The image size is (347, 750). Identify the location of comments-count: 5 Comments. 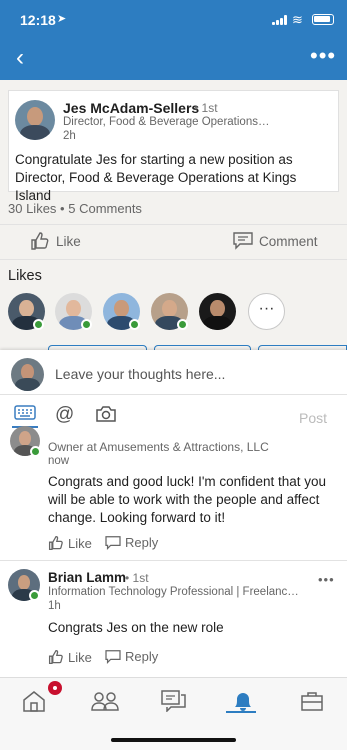
(105, 208).